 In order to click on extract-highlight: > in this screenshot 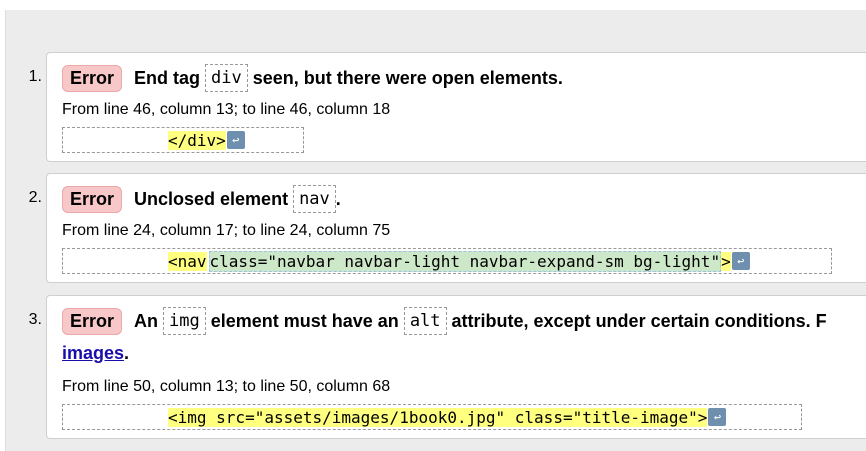, I will do `click(726, 261)`.